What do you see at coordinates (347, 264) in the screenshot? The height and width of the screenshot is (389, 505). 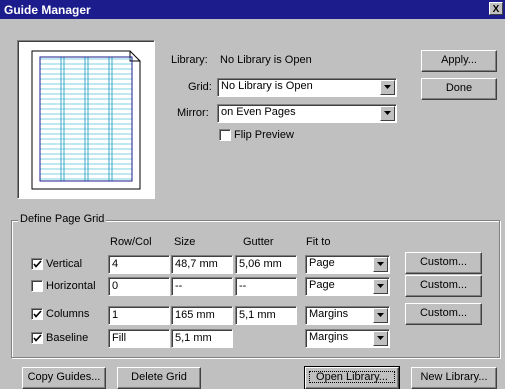 I see `vertical-fit-dropdown: Page` at bounding box center [347, 264].